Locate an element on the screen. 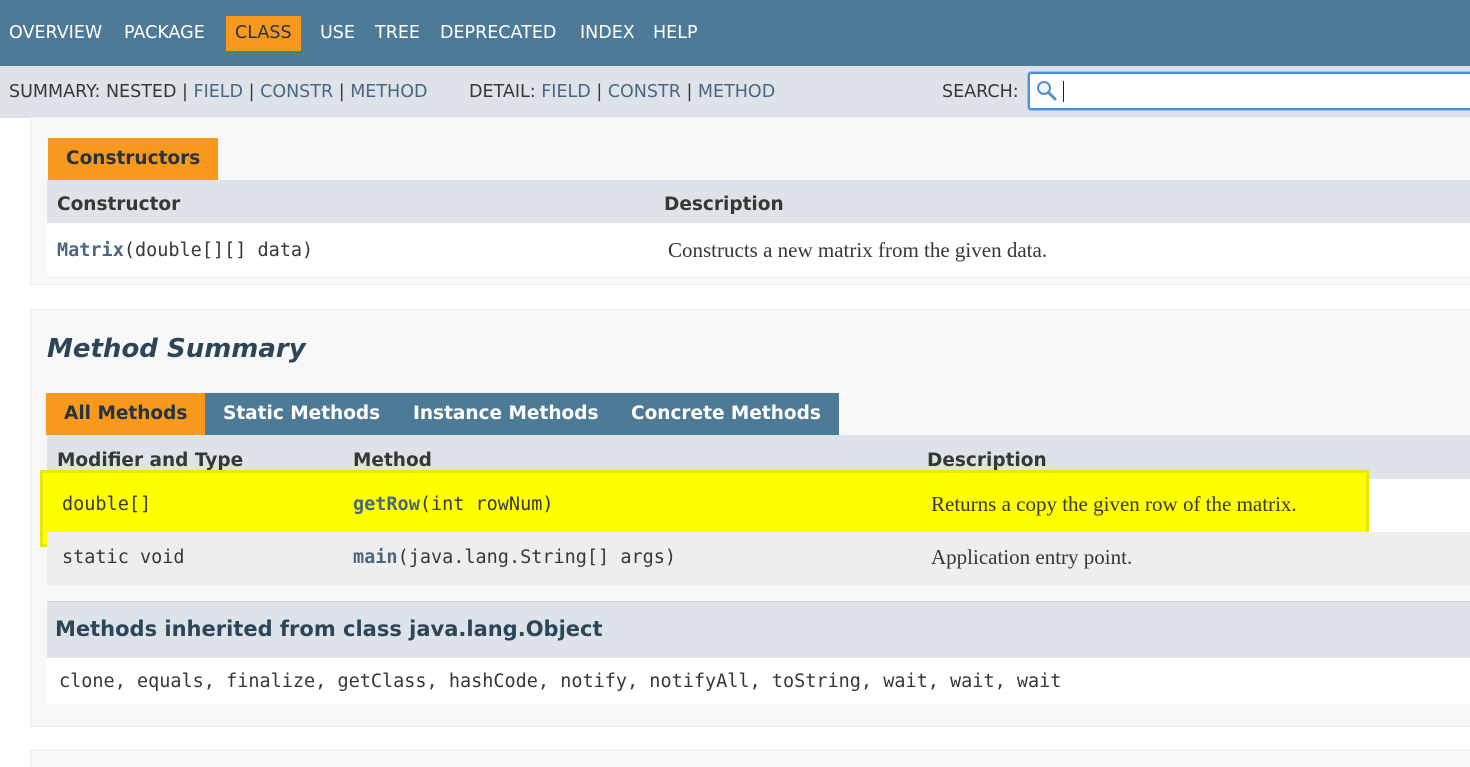 The image size is (1470, 767). constructor-signature: Matrix(double[][] data) is located at coordinates (185, 250).